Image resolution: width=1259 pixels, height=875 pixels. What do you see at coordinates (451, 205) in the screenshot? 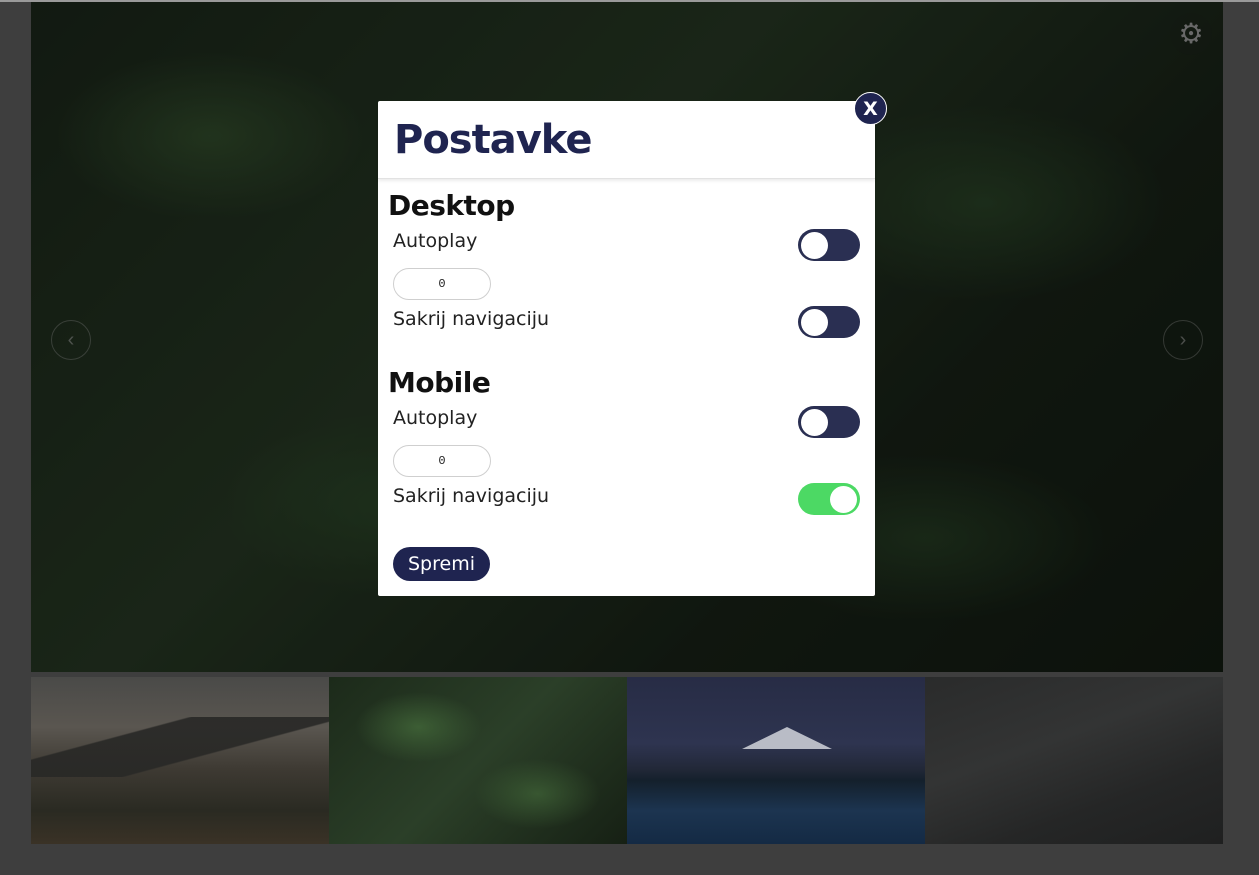
I see `section-desktop-heading: Desktop` at bounding box center [451, 205].